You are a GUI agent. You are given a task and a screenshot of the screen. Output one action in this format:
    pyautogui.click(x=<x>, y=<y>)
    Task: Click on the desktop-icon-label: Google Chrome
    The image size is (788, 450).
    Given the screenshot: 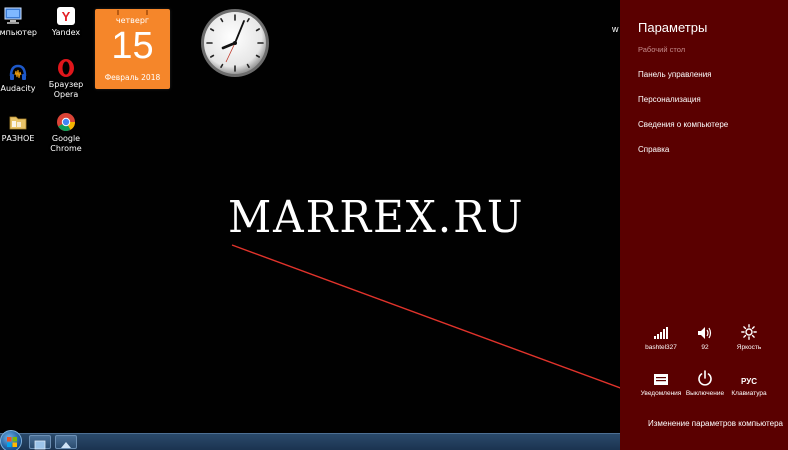 What is the action you would take?
    pyautogui.click(x=66, y=143)
    